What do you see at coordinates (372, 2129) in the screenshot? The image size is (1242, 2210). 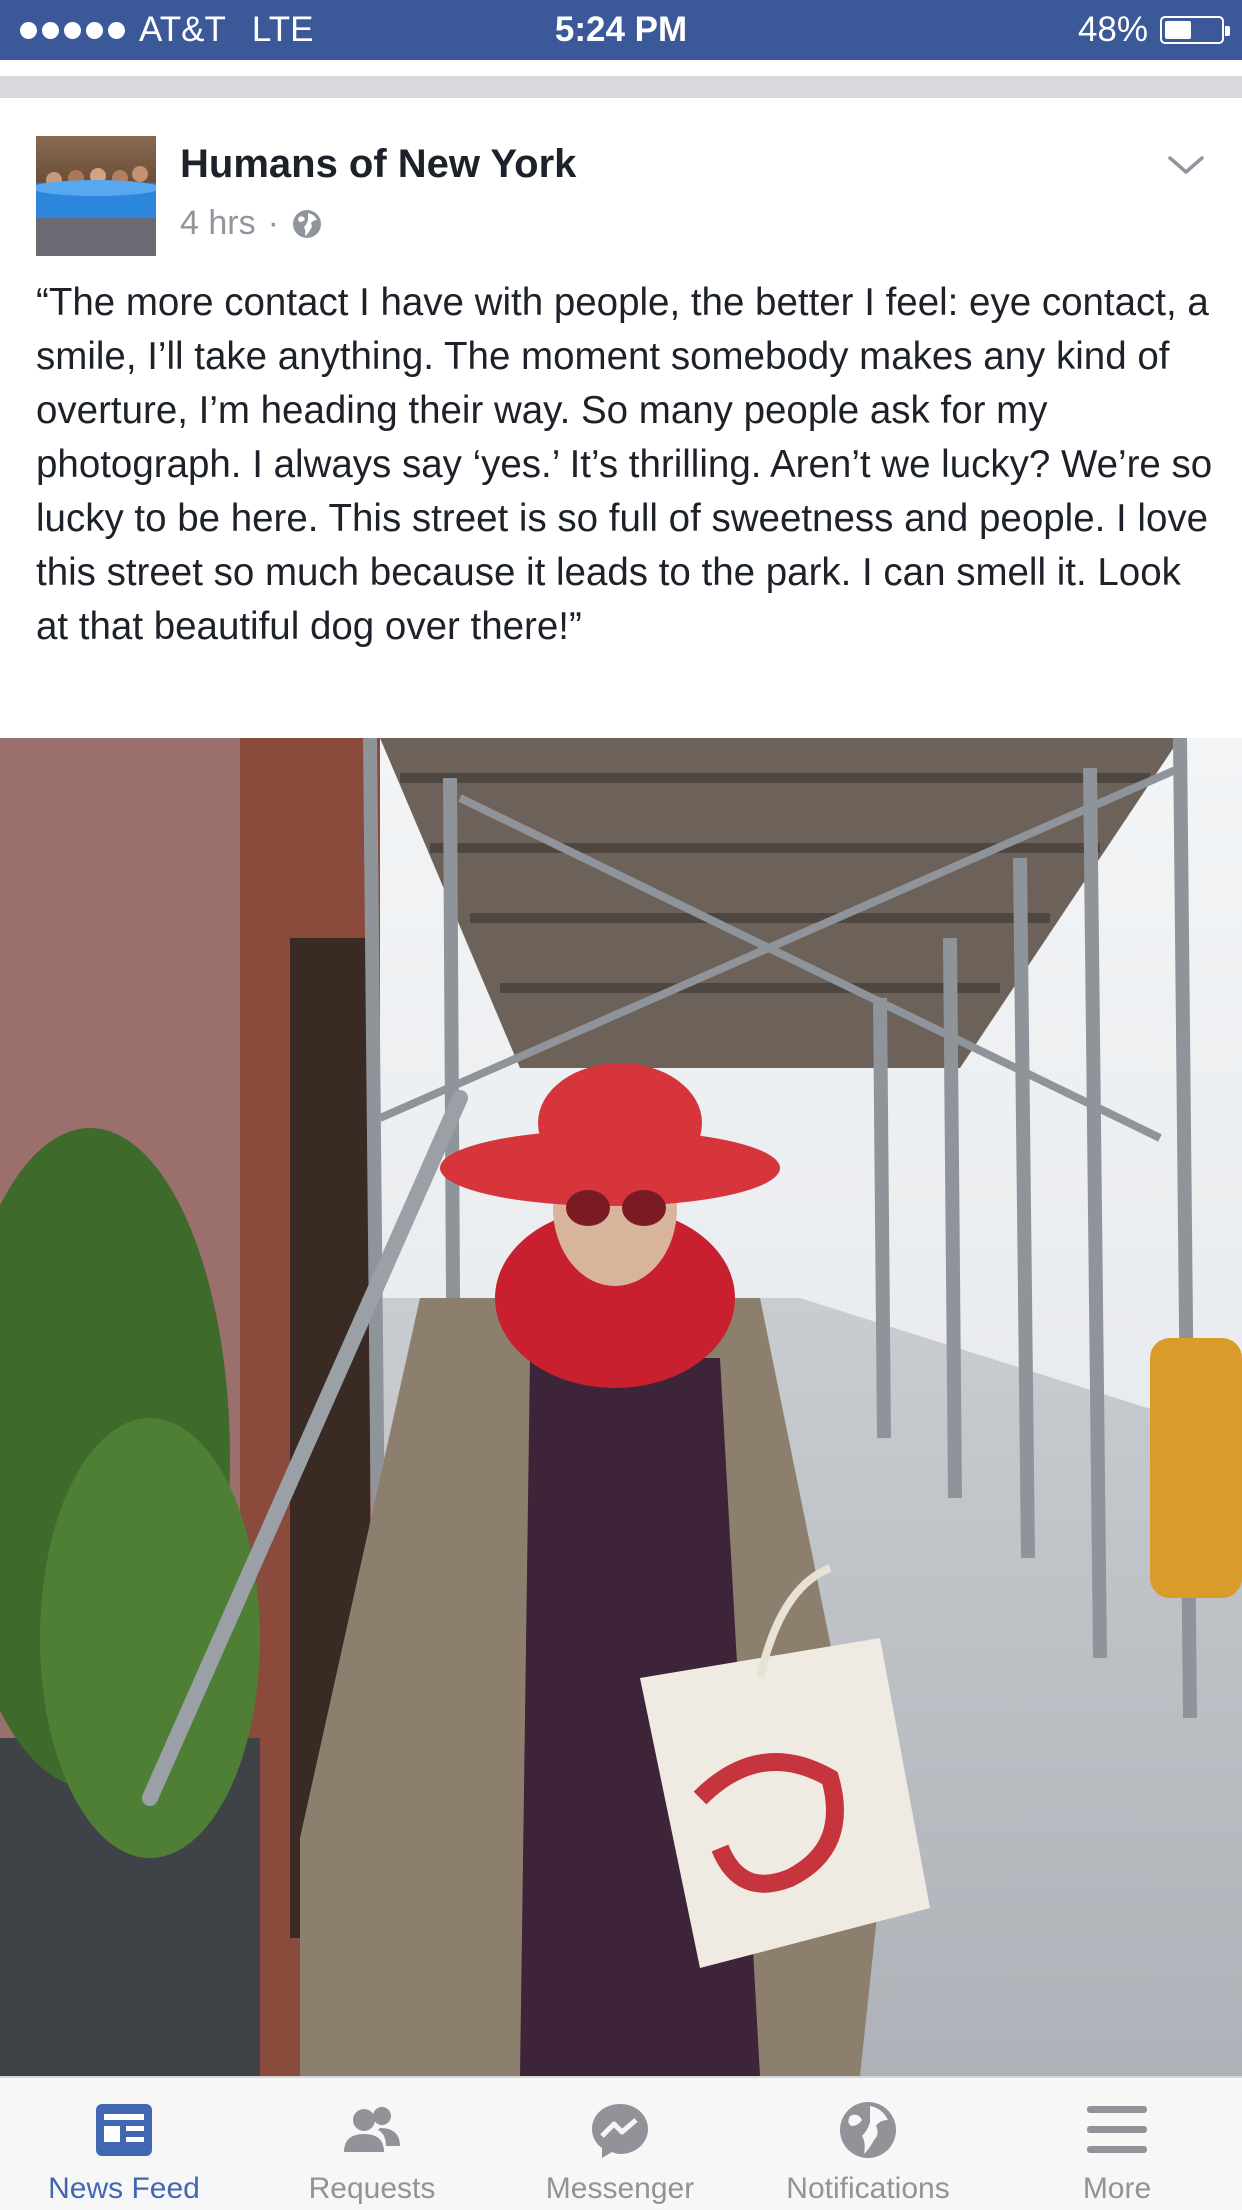 I see `friend-requests-icon` at bounding box center [372, 2129].